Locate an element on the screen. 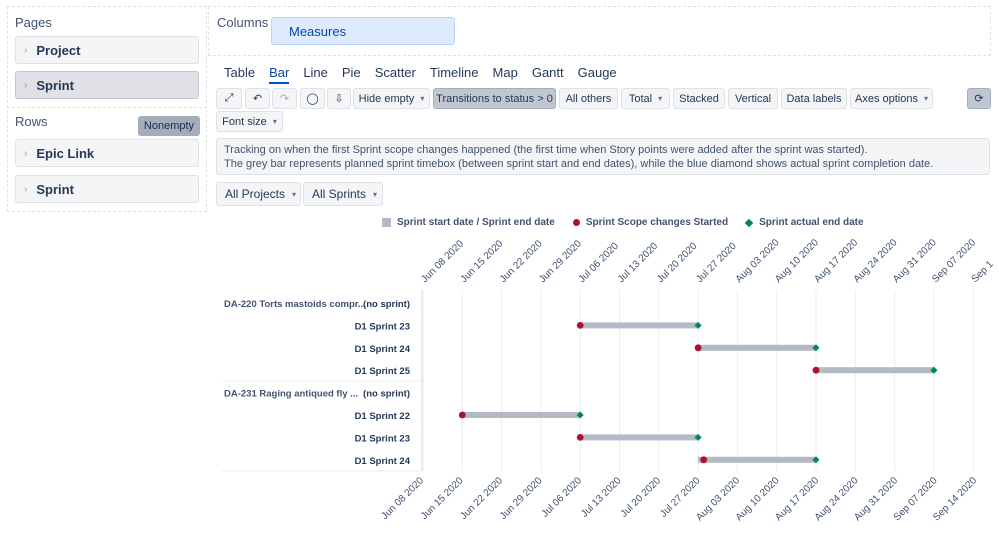  comment-button: ◯ is located at coordinates (312, 98).